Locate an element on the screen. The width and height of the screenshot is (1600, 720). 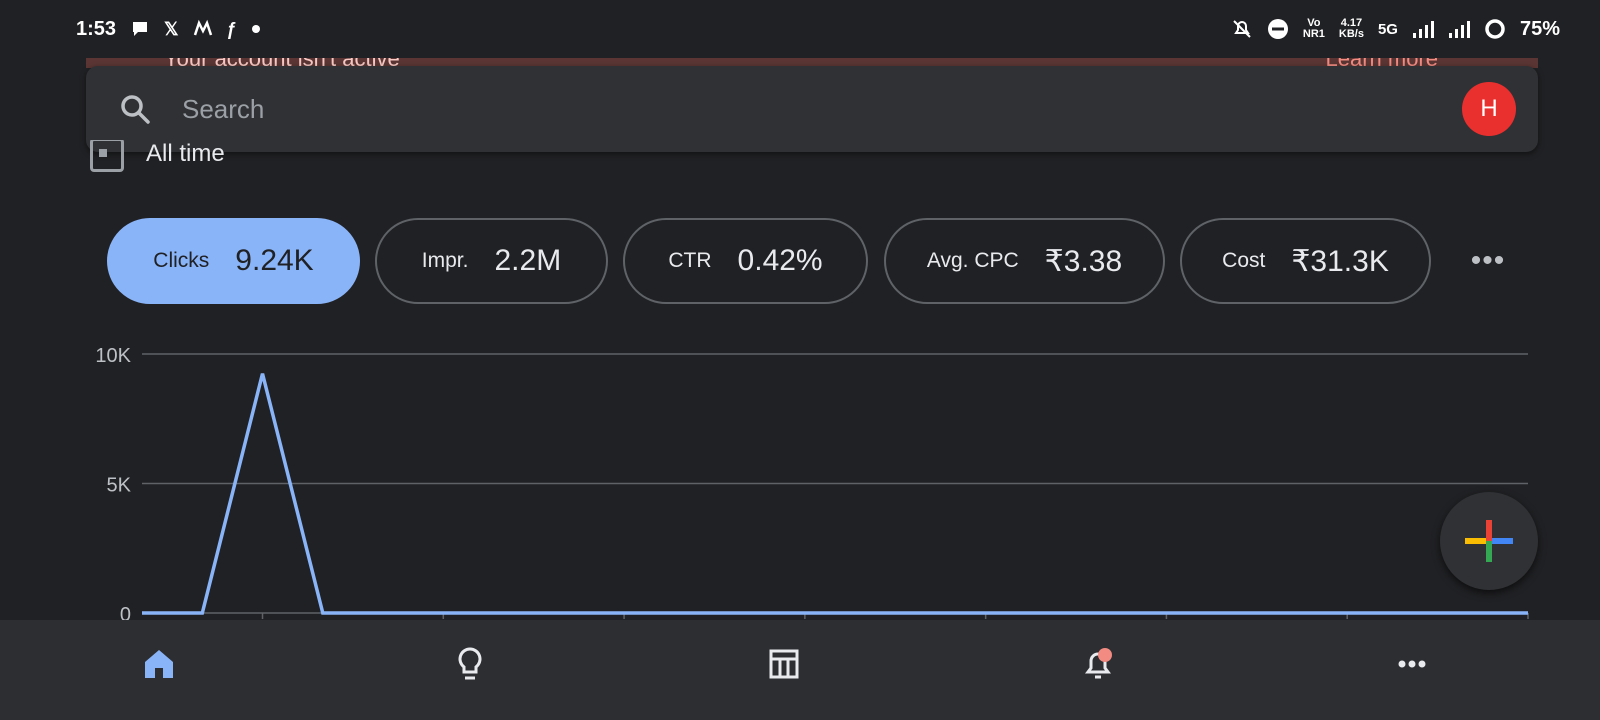
date-range-label: All time is located at coordinates (185, 153).